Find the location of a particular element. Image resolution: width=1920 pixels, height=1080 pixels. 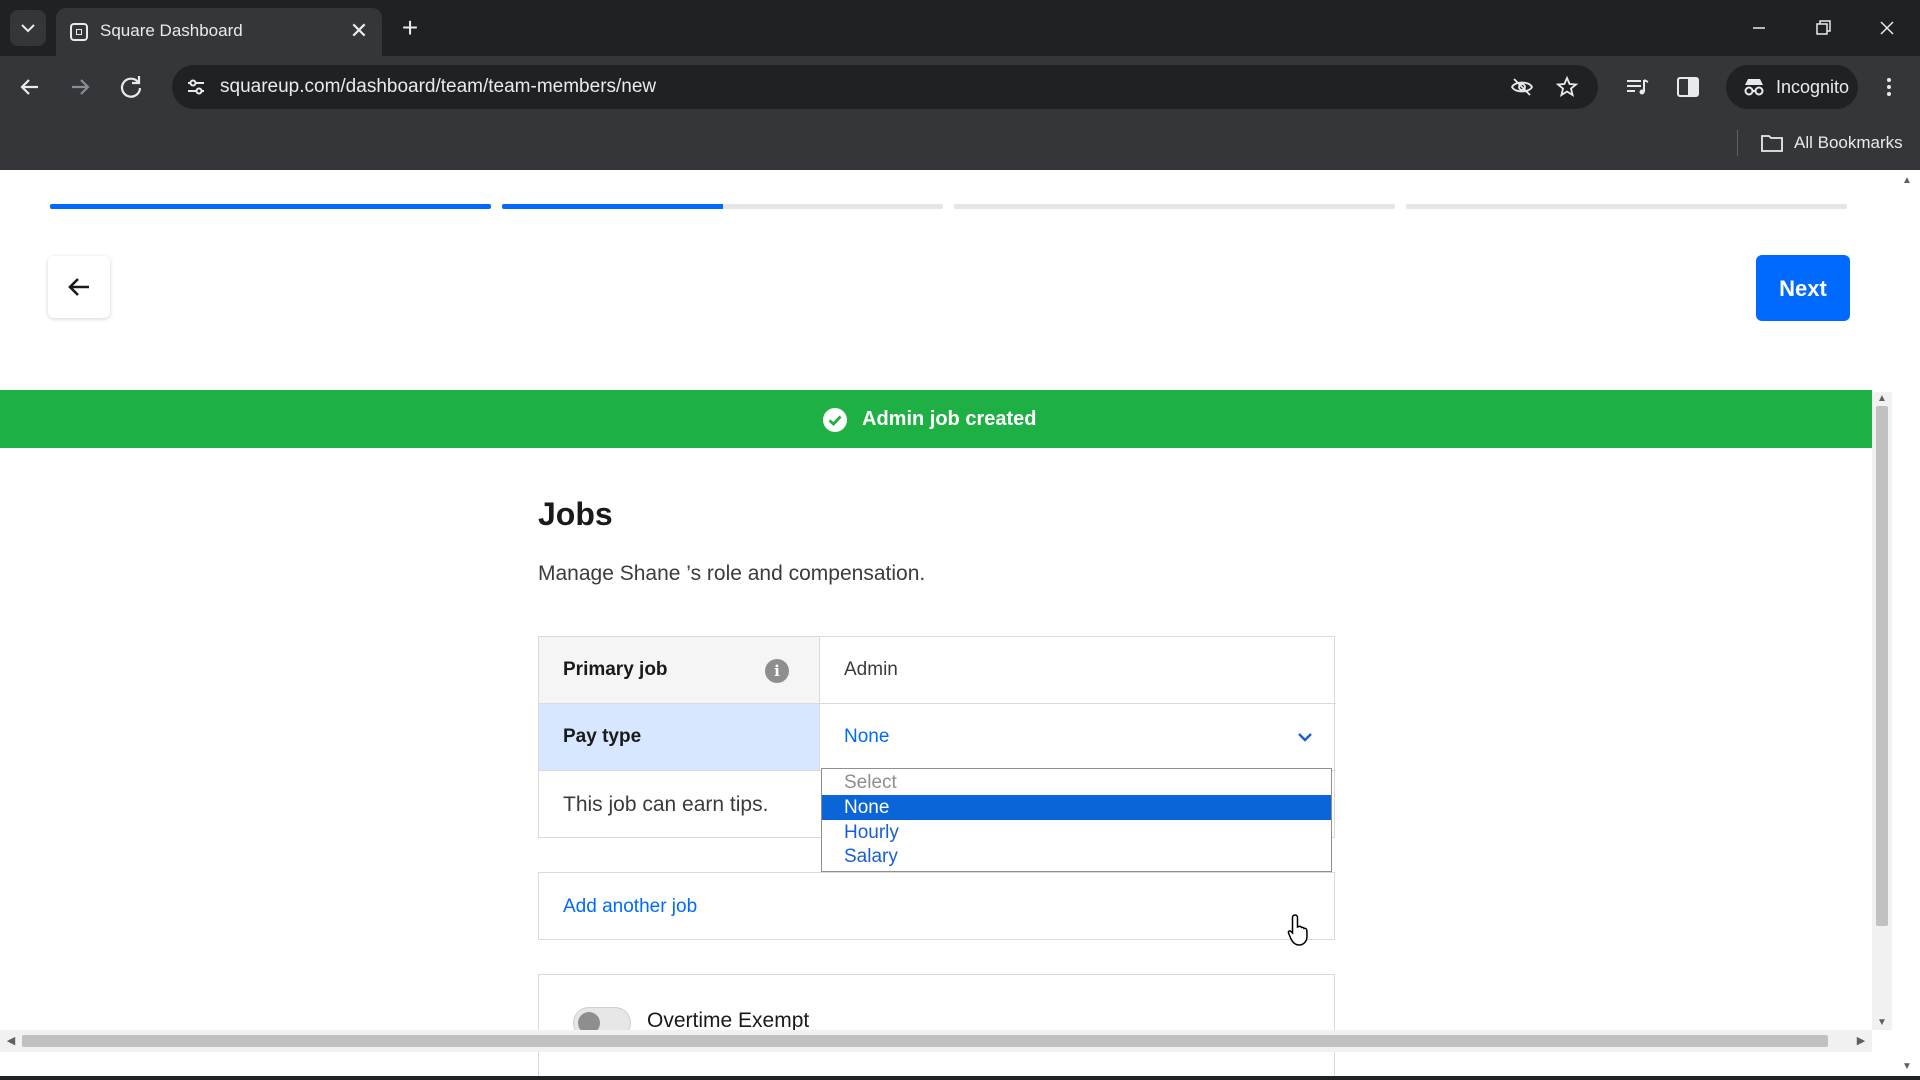

inner-scroll-thumb is located at coordinates (1882, 666).